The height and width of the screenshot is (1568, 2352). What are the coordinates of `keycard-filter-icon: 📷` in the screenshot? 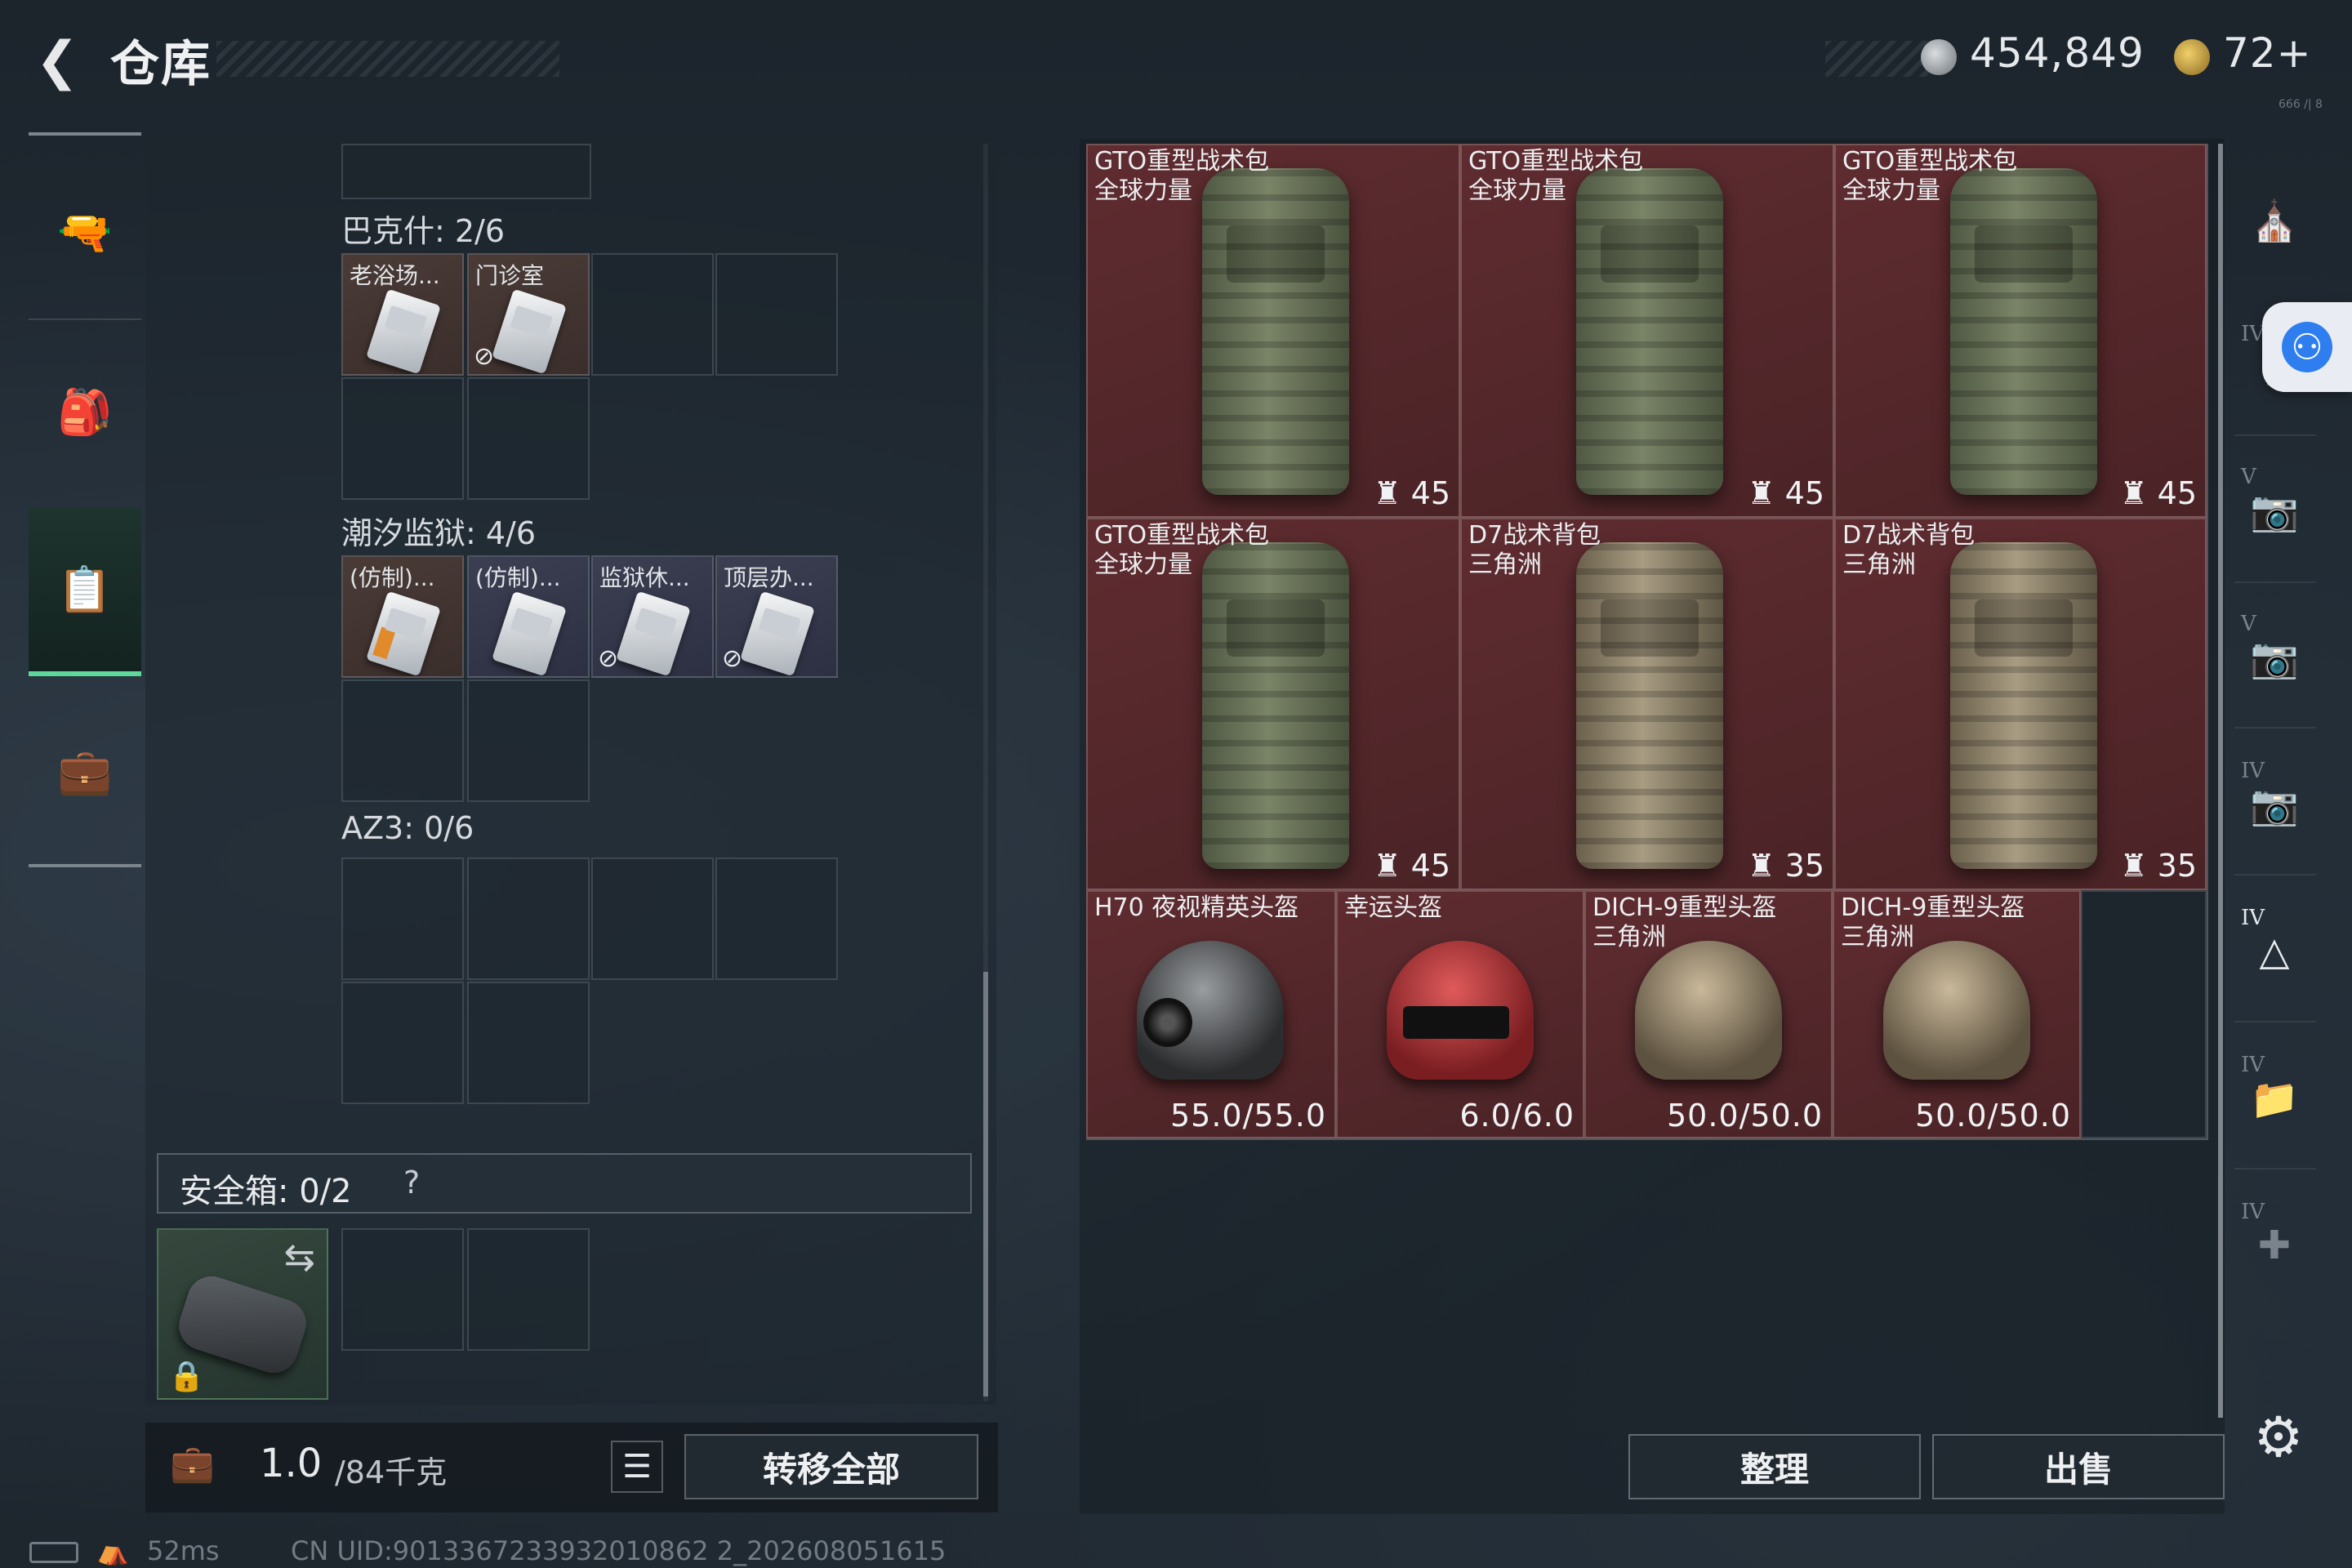 It's located at (2274, 658).